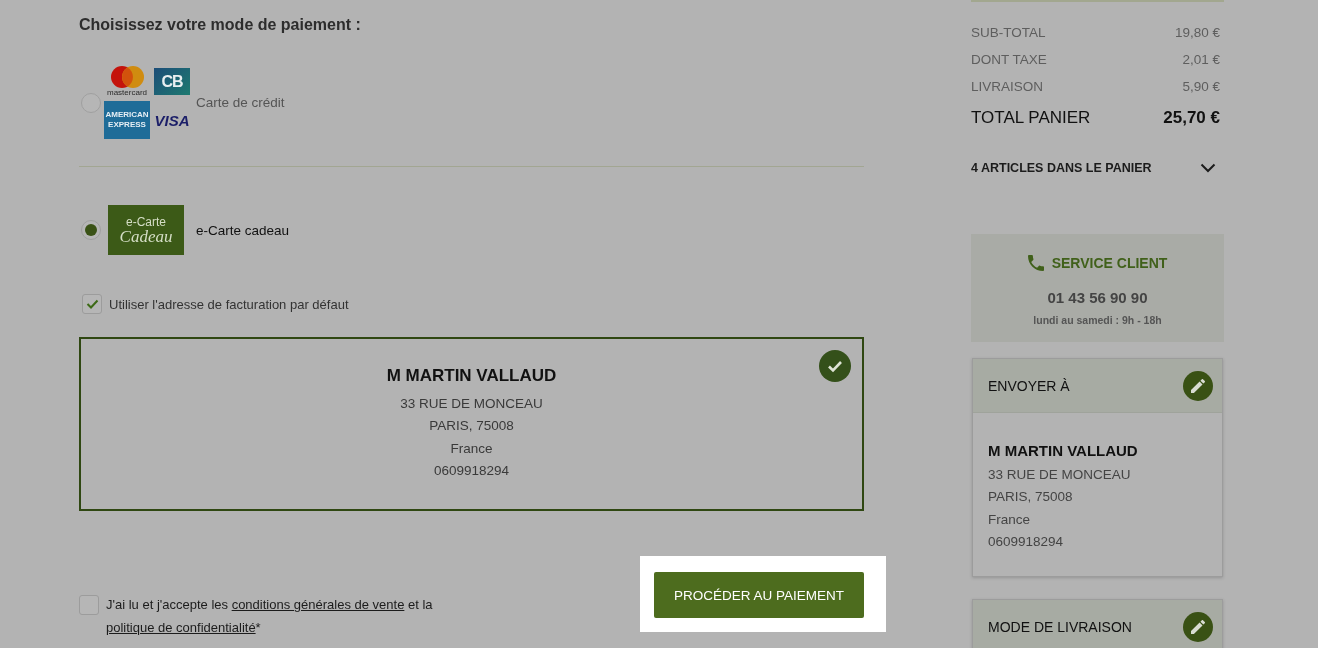 The image size is (1318, 648). Describe the element at coordinates (1201, 60) in the screenshot. I see `summary-value: 2,01 €` at that location.